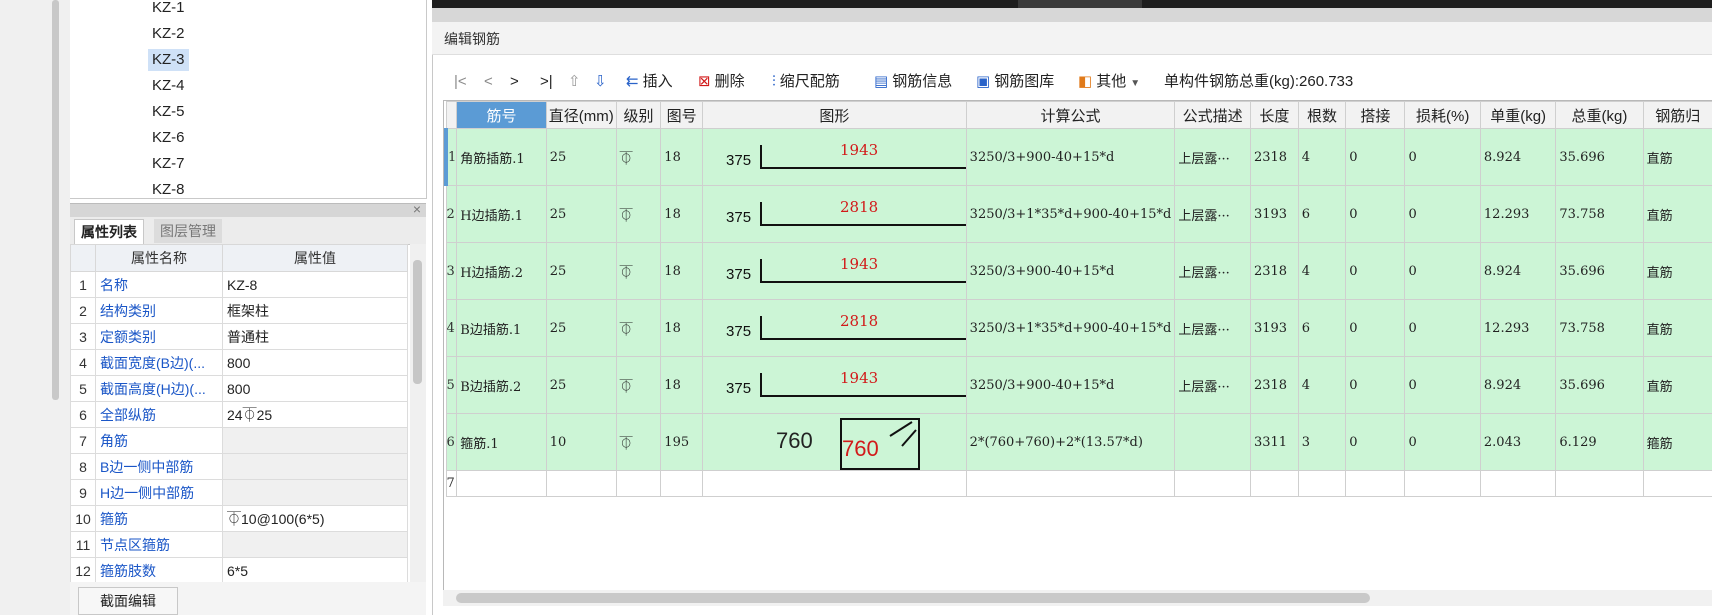  What do you see at coordinates (1274, 214) in the screenshot?
I see `length-cell: 3193` at bounding box center [1274, 214].